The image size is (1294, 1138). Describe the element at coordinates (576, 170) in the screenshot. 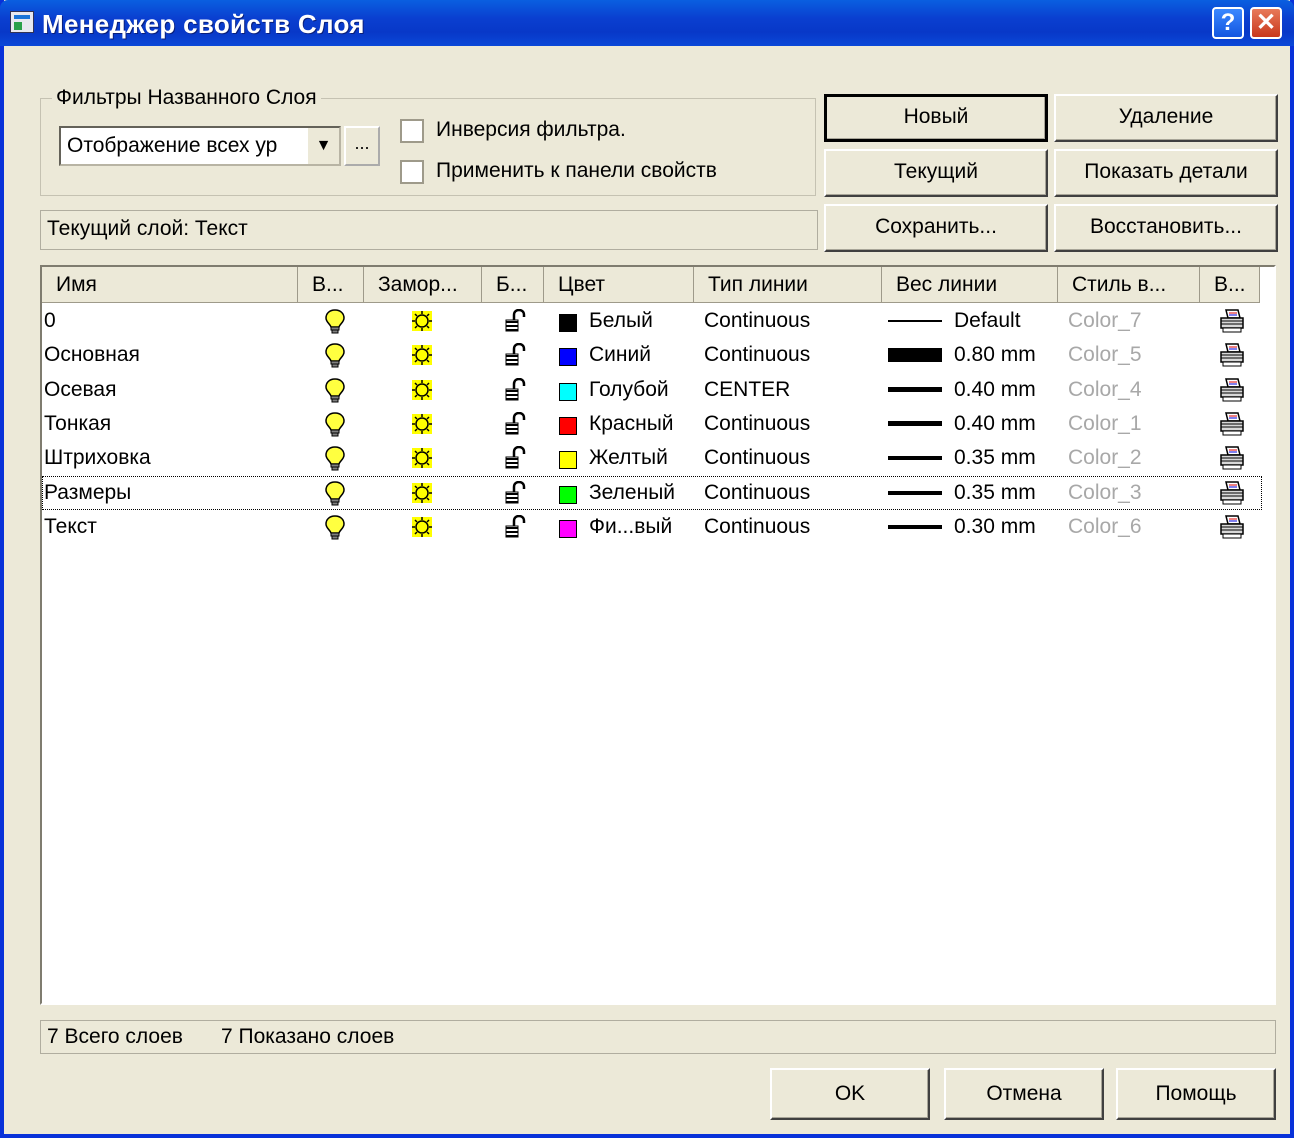

I see `apply-to-toolbar-label: Применить к панели свойств` at that location.